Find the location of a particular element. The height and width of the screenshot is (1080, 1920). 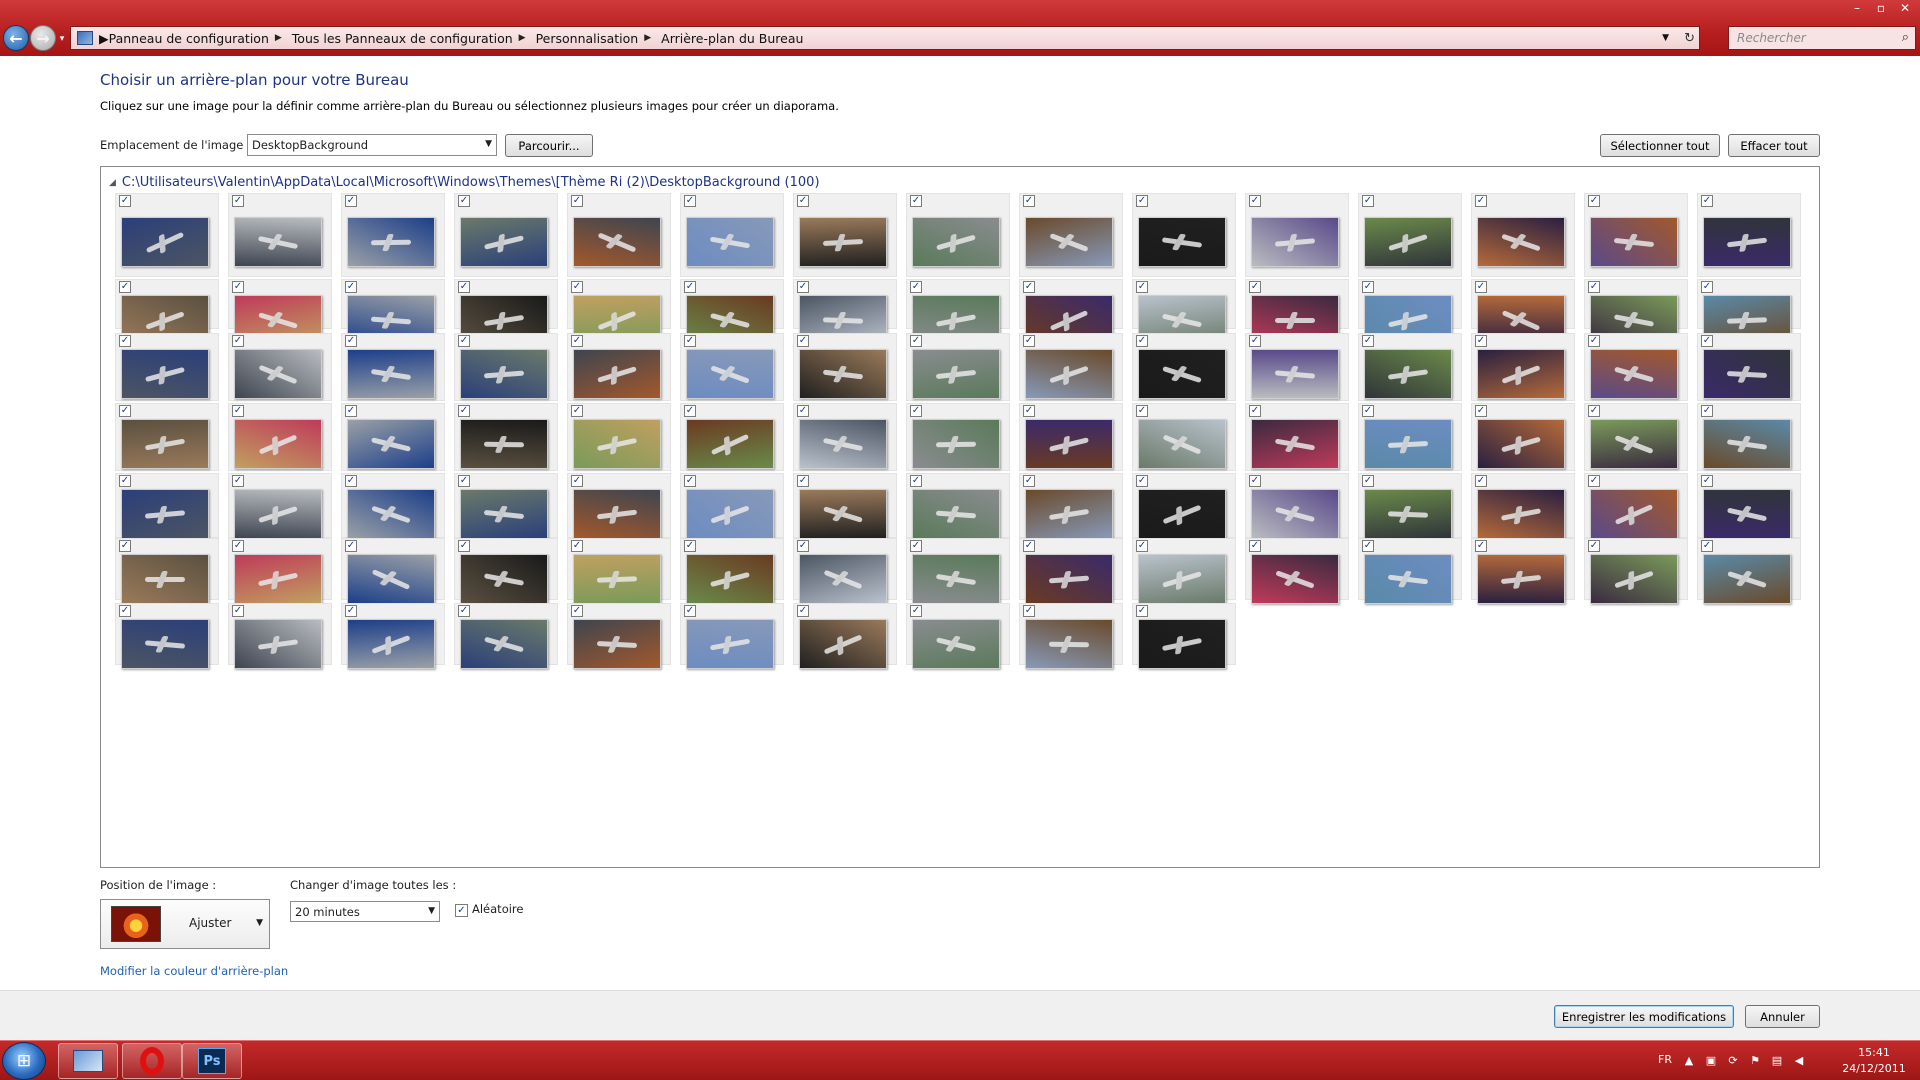

search-input: Rechercher ⌕ is located at coordinates (1822, 38).